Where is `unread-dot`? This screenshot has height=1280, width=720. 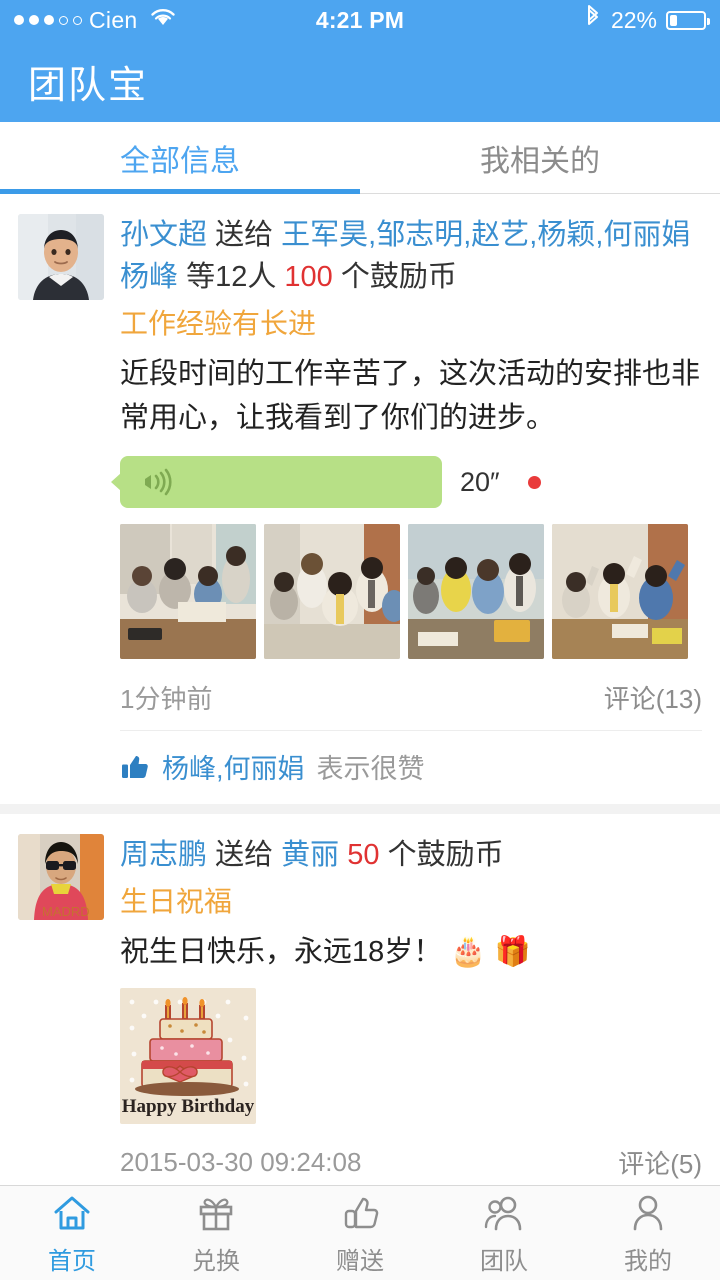
unread-dot is located at coordinates (534, 482).